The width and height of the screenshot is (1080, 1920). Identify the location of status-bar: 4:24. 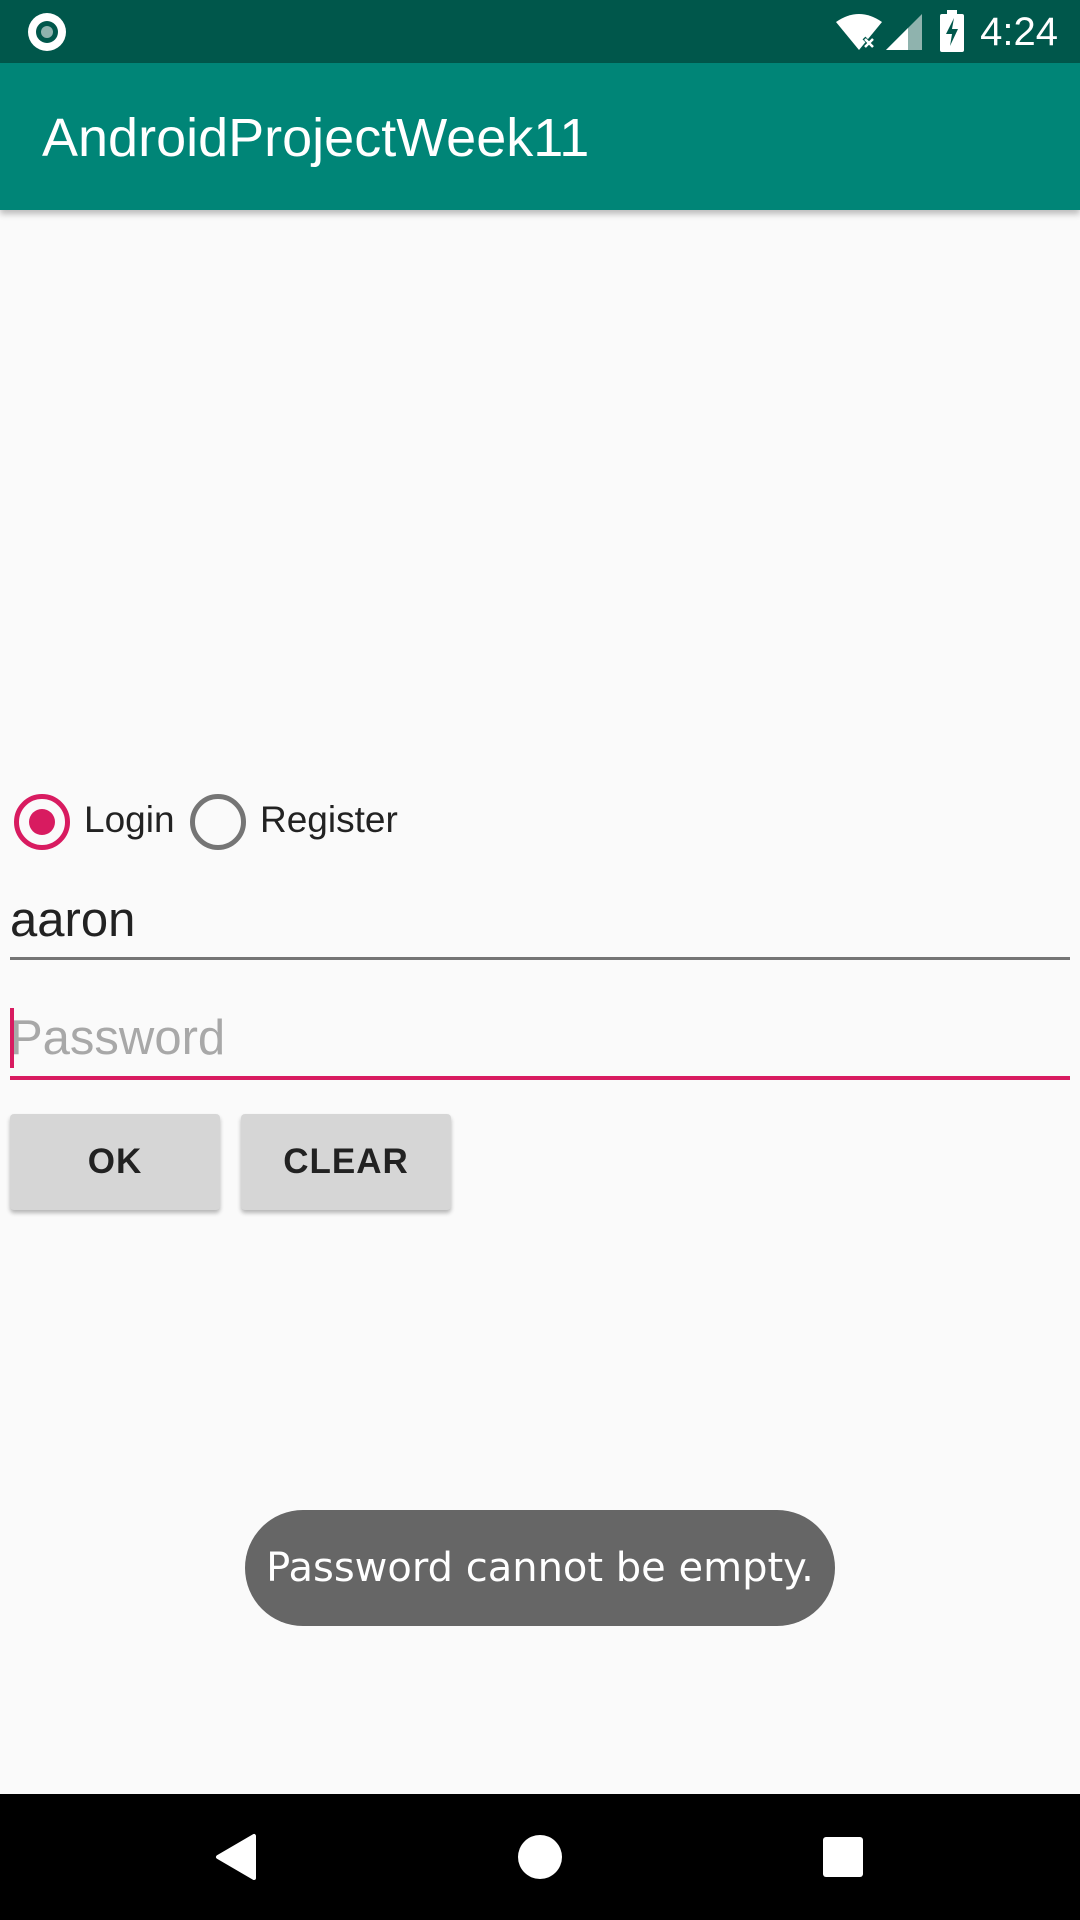
(540, 31).